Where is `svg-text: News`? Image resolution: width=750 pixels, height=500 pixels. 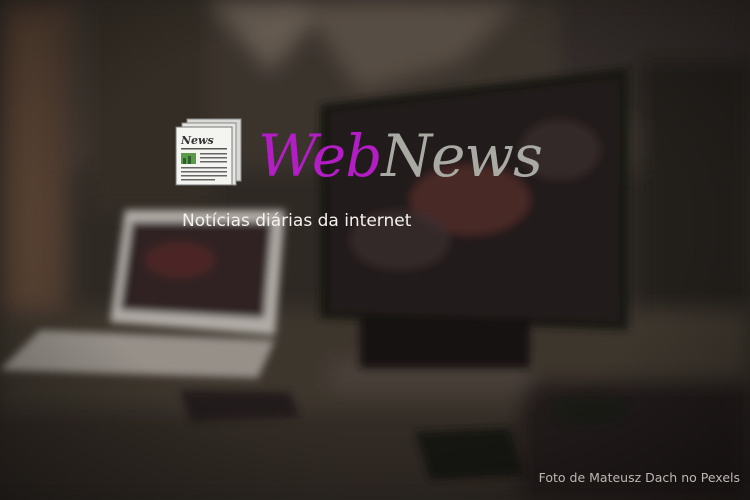
svg-text: News is located at coordinates (197, 140).